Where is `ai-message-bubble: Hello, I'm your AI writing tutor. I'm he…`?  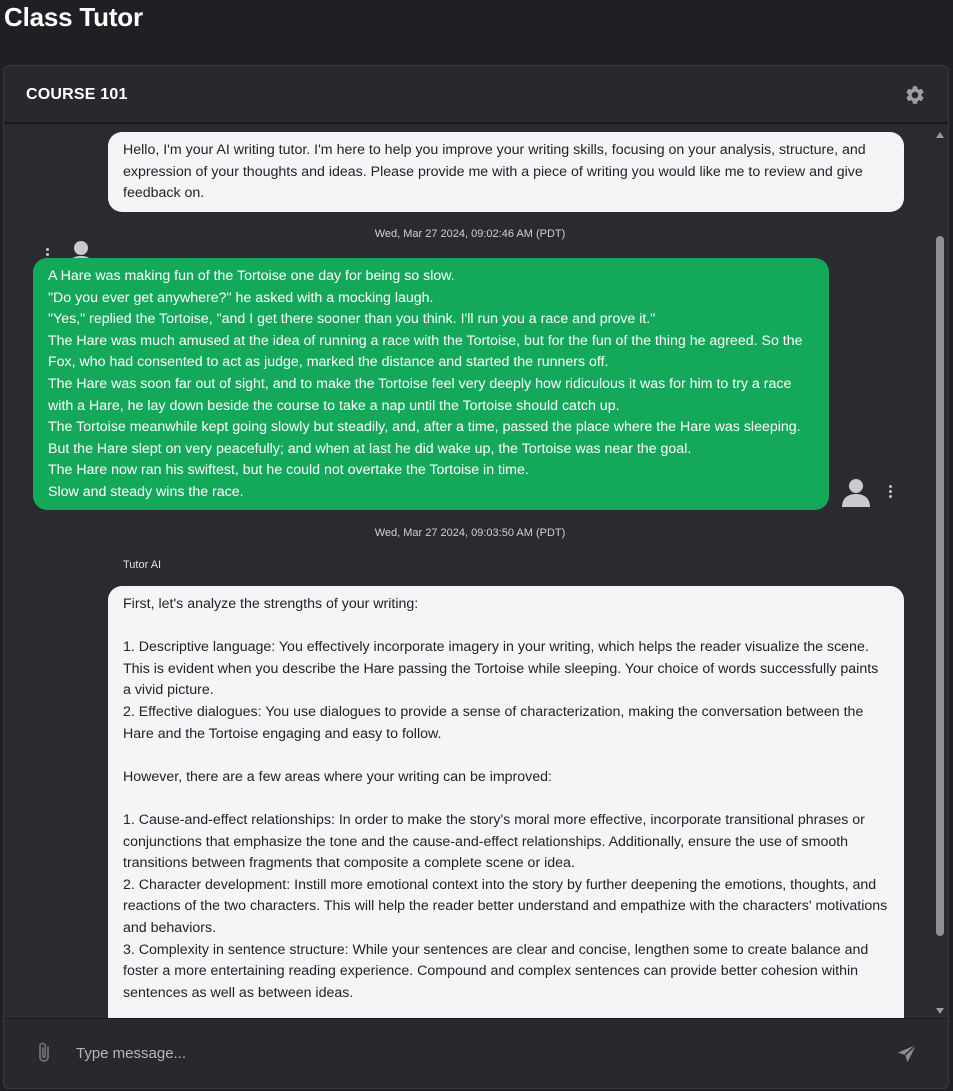 ai-message-bubble: Hello, I'm your AI writing tutor. I'm he… is located at coordinates (506, 172).